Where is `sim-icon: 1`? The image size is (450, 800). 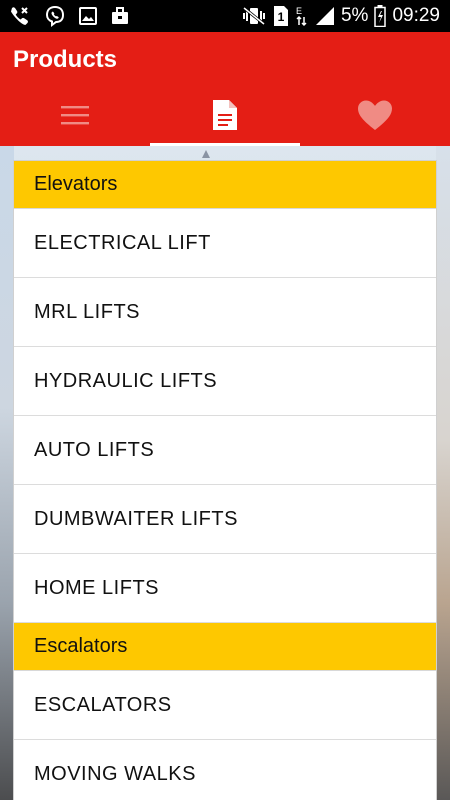 sim-icon: 1 is located at coordinates (281, 16).